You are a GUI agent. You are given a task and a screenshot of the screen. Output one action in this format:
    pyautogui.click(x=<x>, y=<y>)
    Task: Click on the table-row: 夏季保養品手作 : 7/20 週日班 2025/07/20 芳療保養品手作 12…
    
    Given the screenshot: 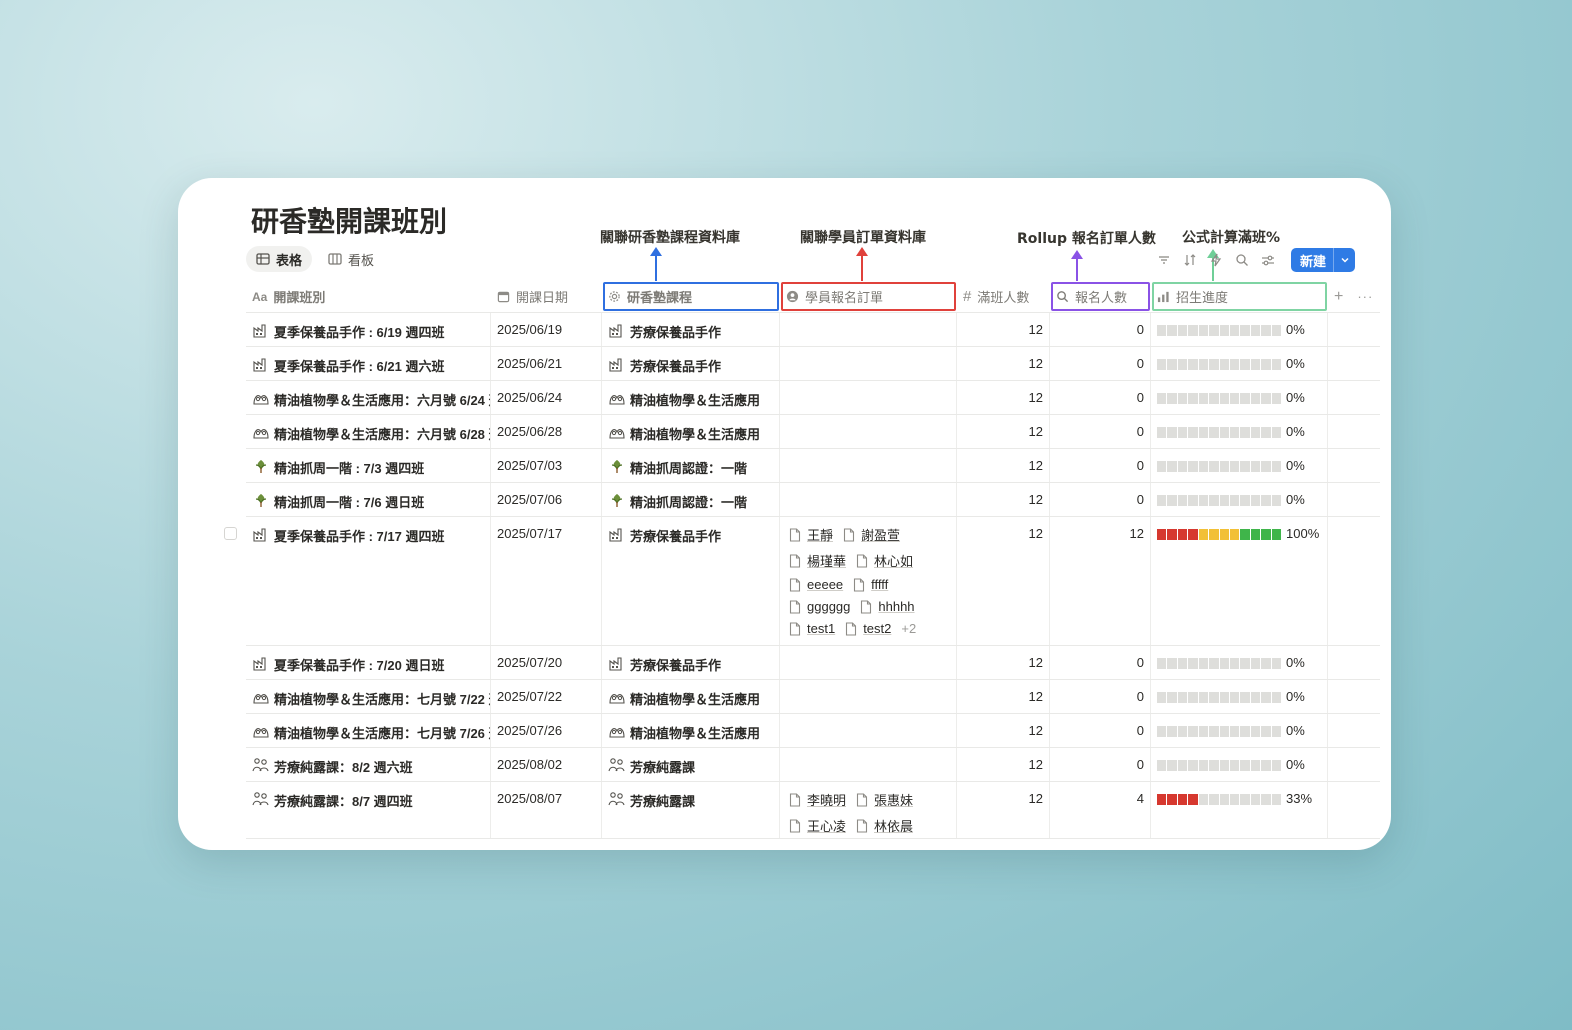 What is the action you would take?
    pyautogui.click(x=813, y=663)
    